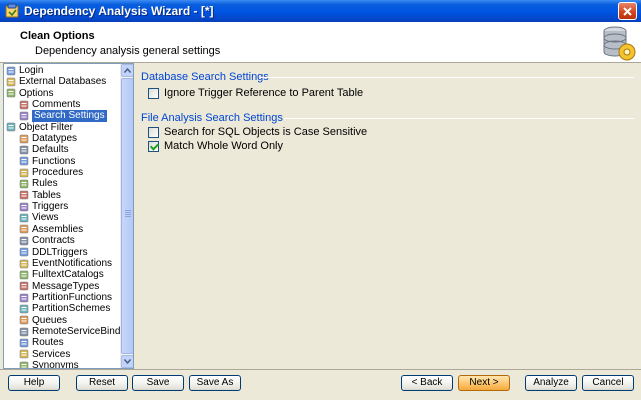 Image resolution: width=641 pixels, height=400 pixels. I want to click on window-title: Dependency Analysis Wizard - [*], so click(119, 11).